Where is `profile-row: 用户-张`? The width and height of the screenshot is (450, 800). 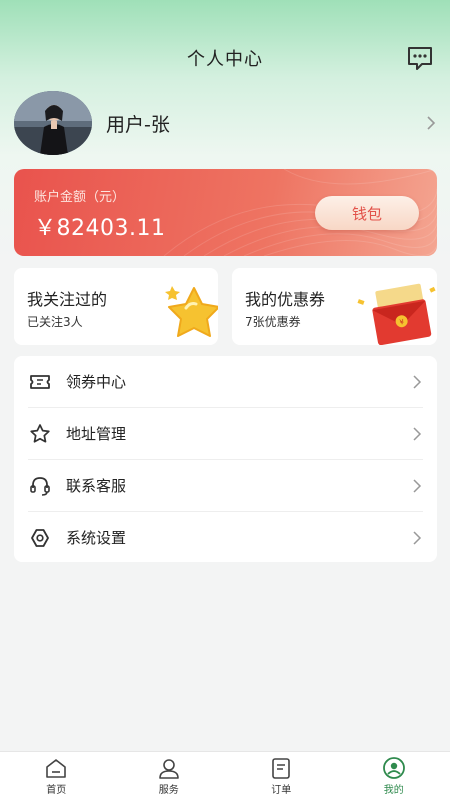 profile-row: 用户-张 is located at coordinates (226, 123).